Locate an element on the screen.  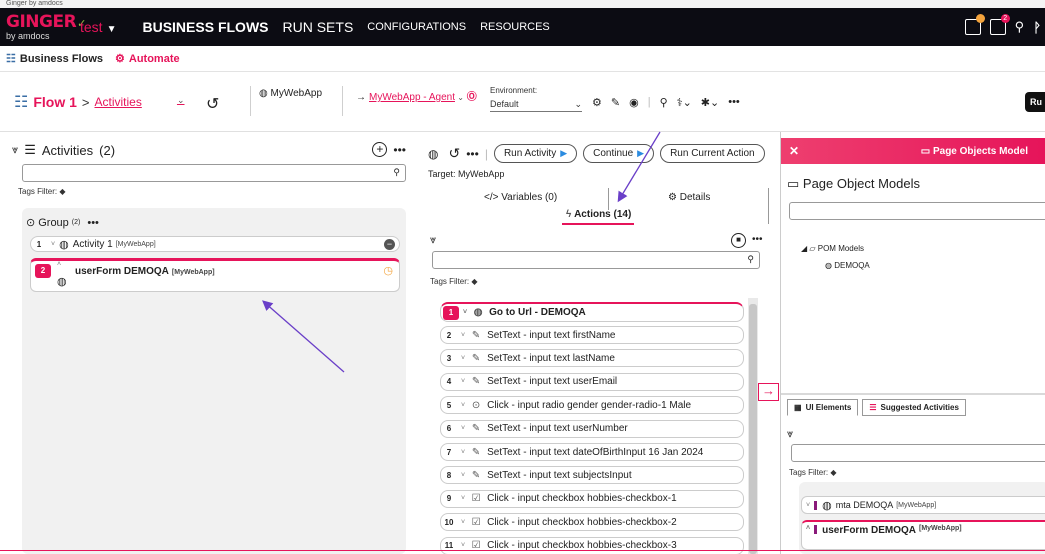
close-icon: ✕ is located at coordinates (794, 151).